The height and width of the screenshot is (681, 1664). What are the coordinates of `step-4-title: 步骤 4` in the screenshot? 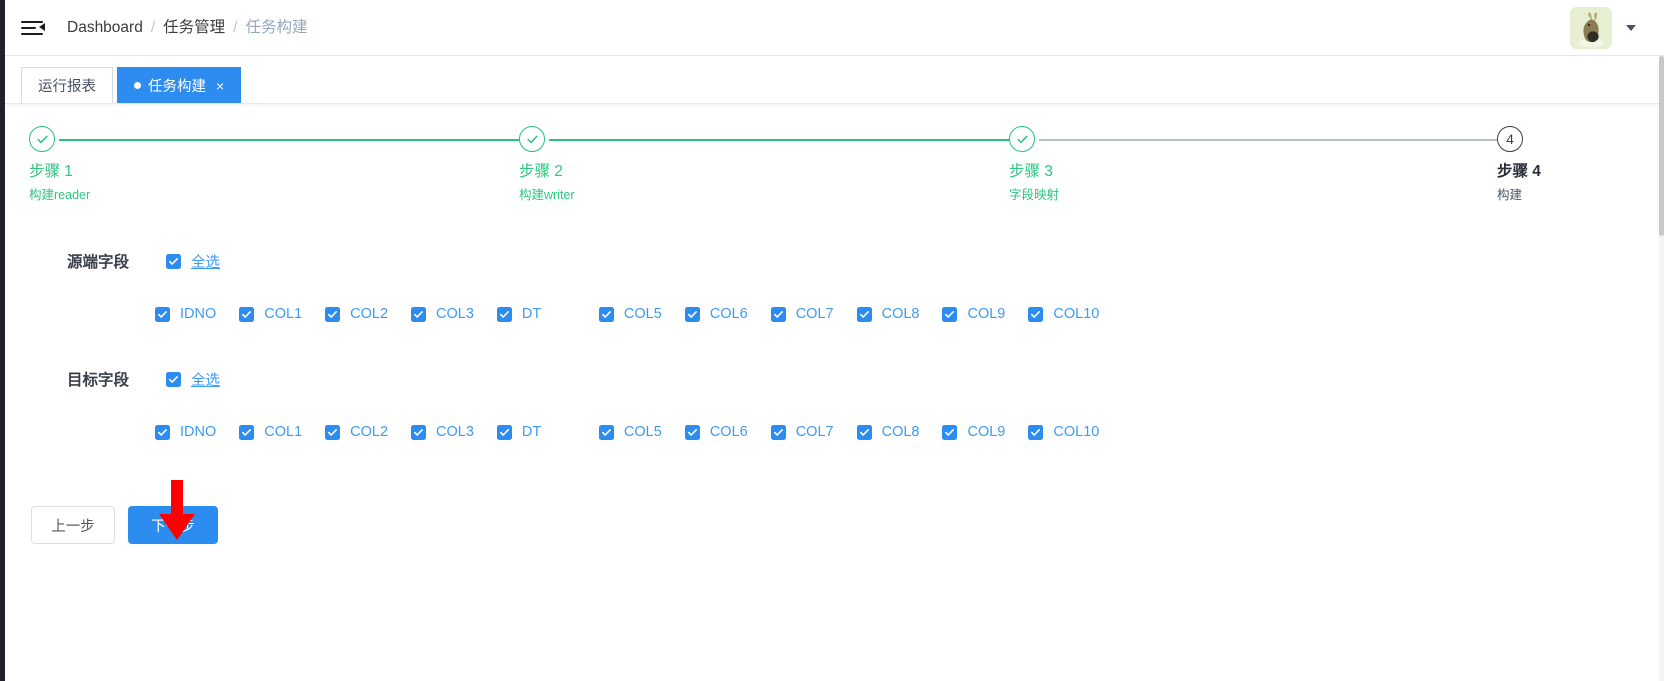 It's located at (1519, 171).